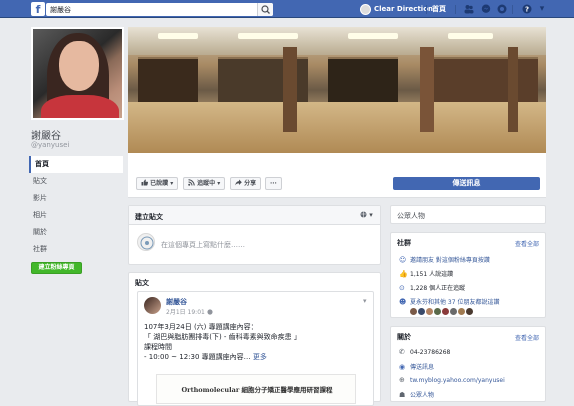 The width and height of the screenshot is (574, 406). I want to click on post-options-chevron-icon: ▾, so click(365, 301).